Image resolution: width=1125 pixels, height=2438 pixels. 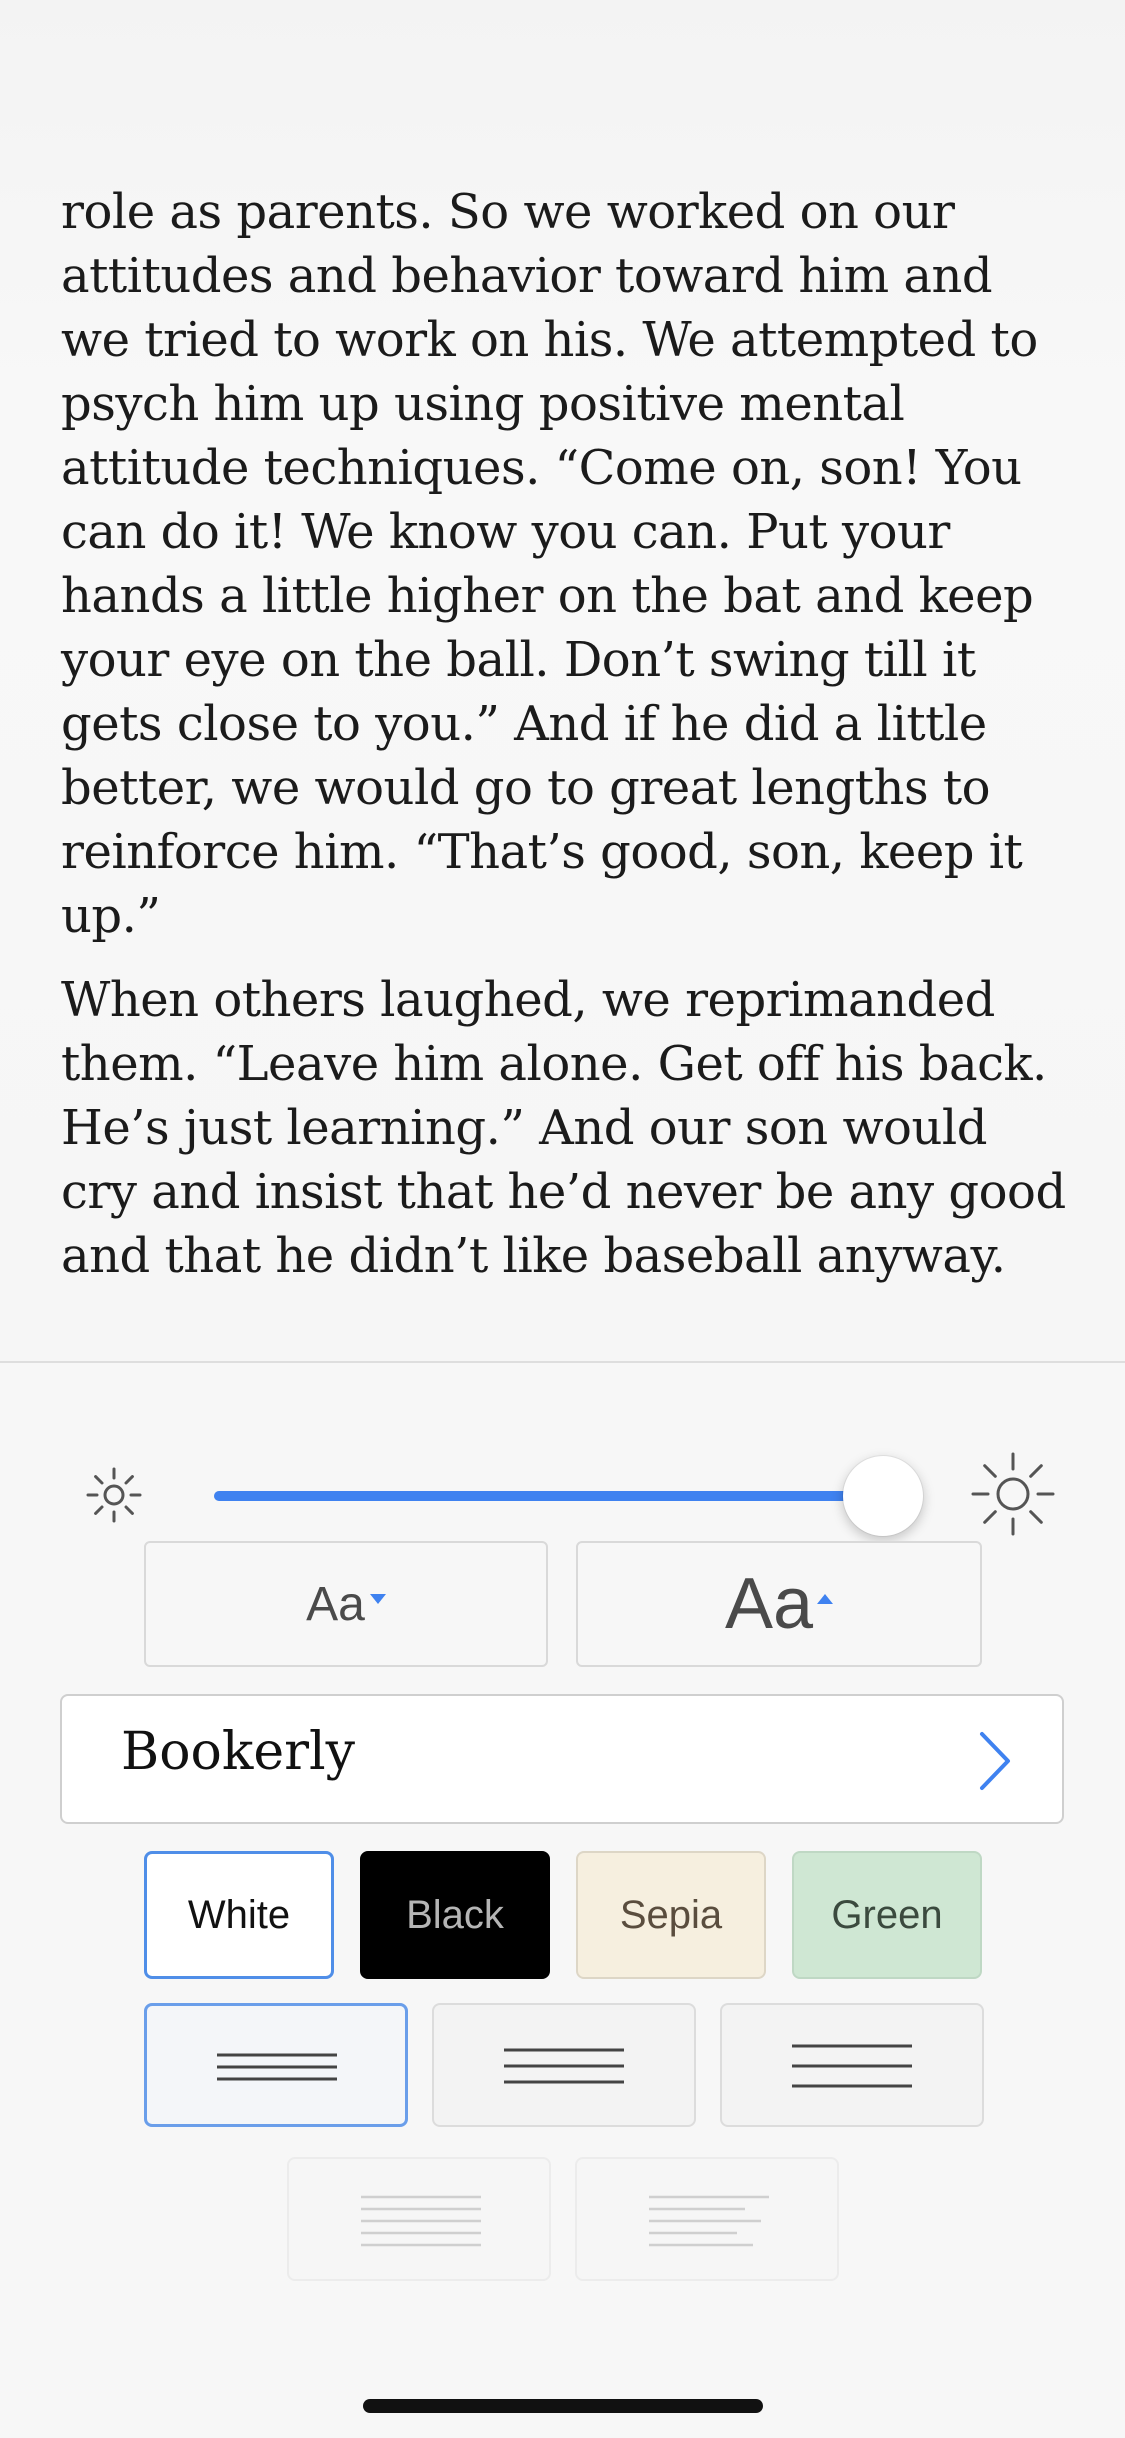 I want to click on font-picker-button: Bookerly, so click(x=562, y=1759).